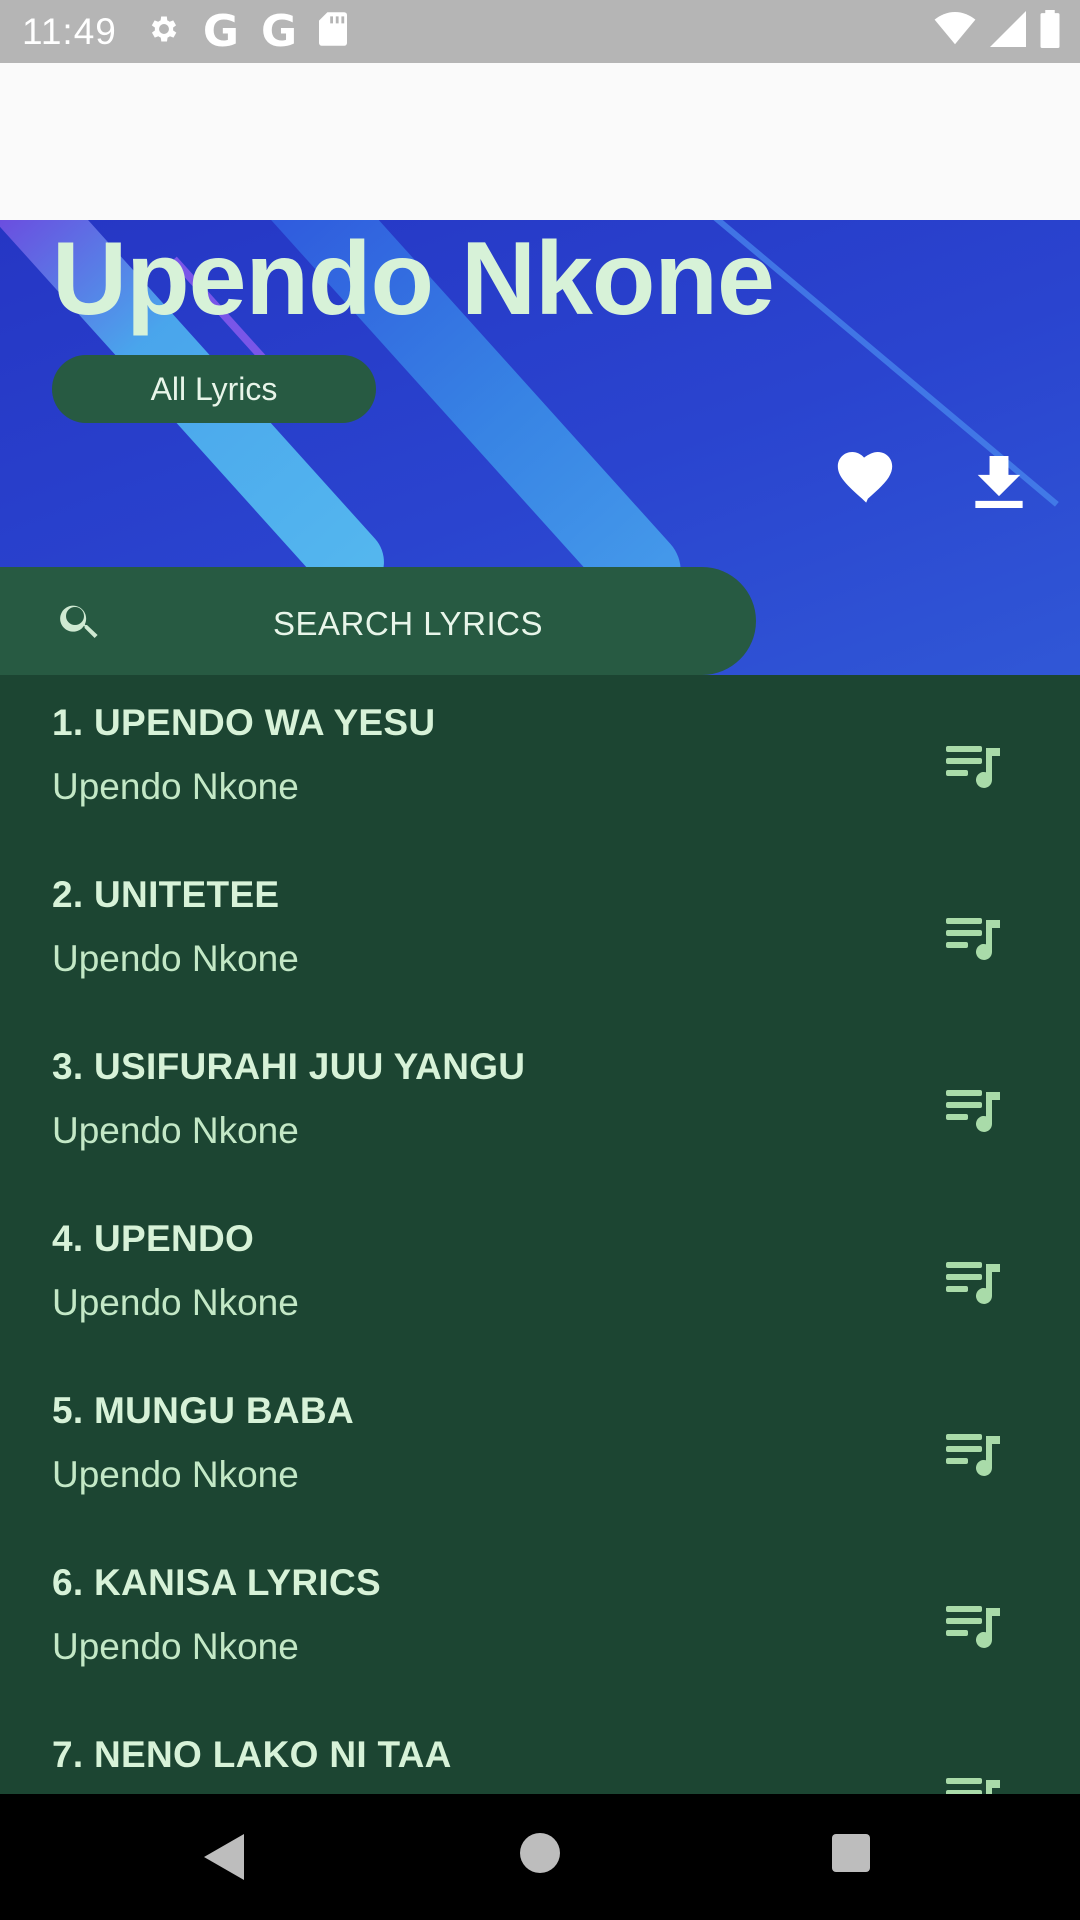  Describe the element at coordinates (247, 31) in the screenshot. I see `status-icons-left: G G` at that location.